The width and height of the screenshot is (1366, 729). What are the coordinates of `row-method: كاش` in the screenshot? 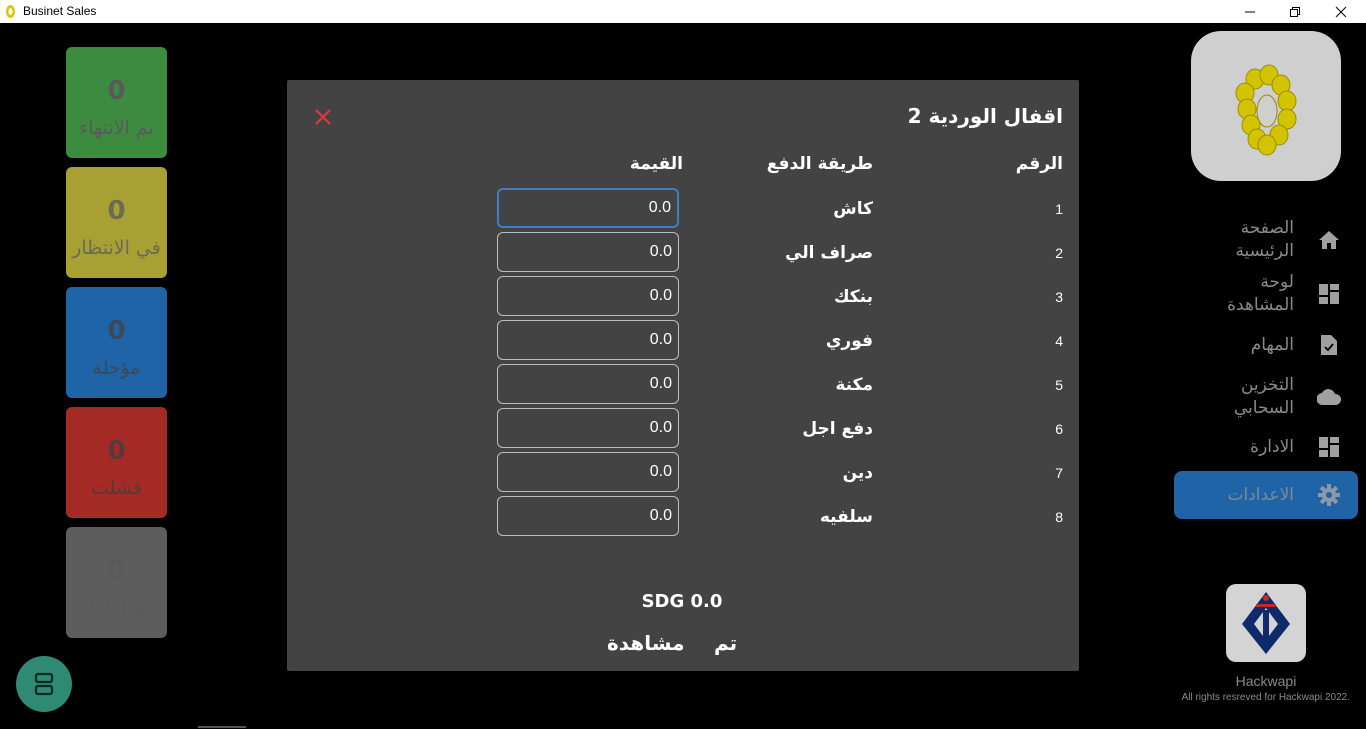 It's located at (853, 209).